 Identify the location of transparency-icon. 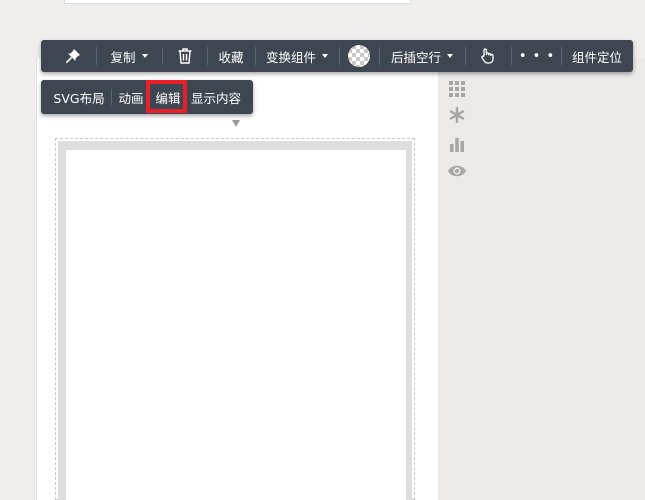
(359, 56).